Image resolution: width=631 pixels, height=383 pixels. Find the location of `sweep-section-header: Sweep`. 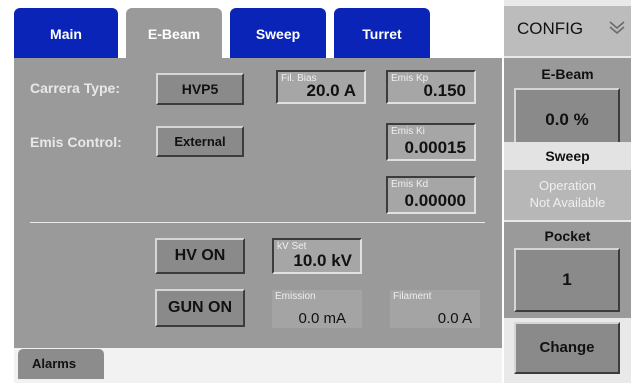

sweep-section-header: Sweep is located at coordinates (567, 156).